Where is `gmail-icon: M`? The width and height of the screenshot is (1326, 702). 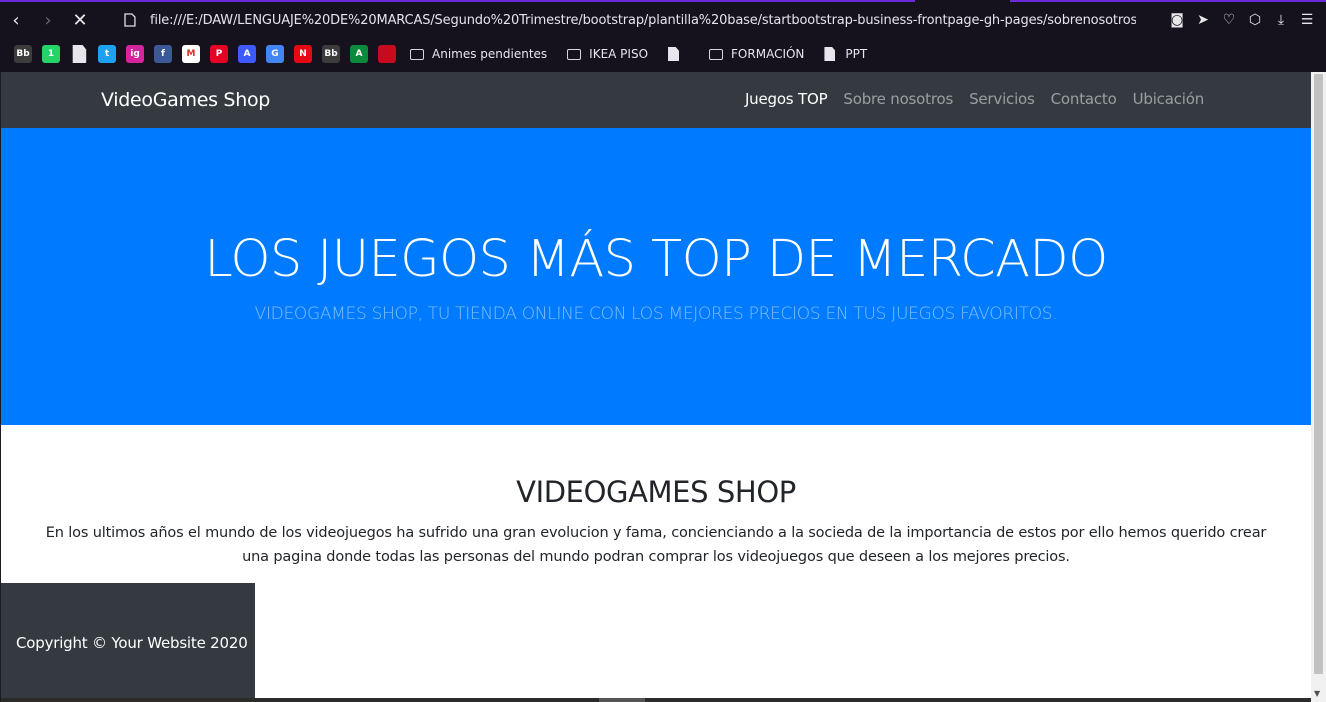 gmail-icon: M is located at coordinates (191, 54).